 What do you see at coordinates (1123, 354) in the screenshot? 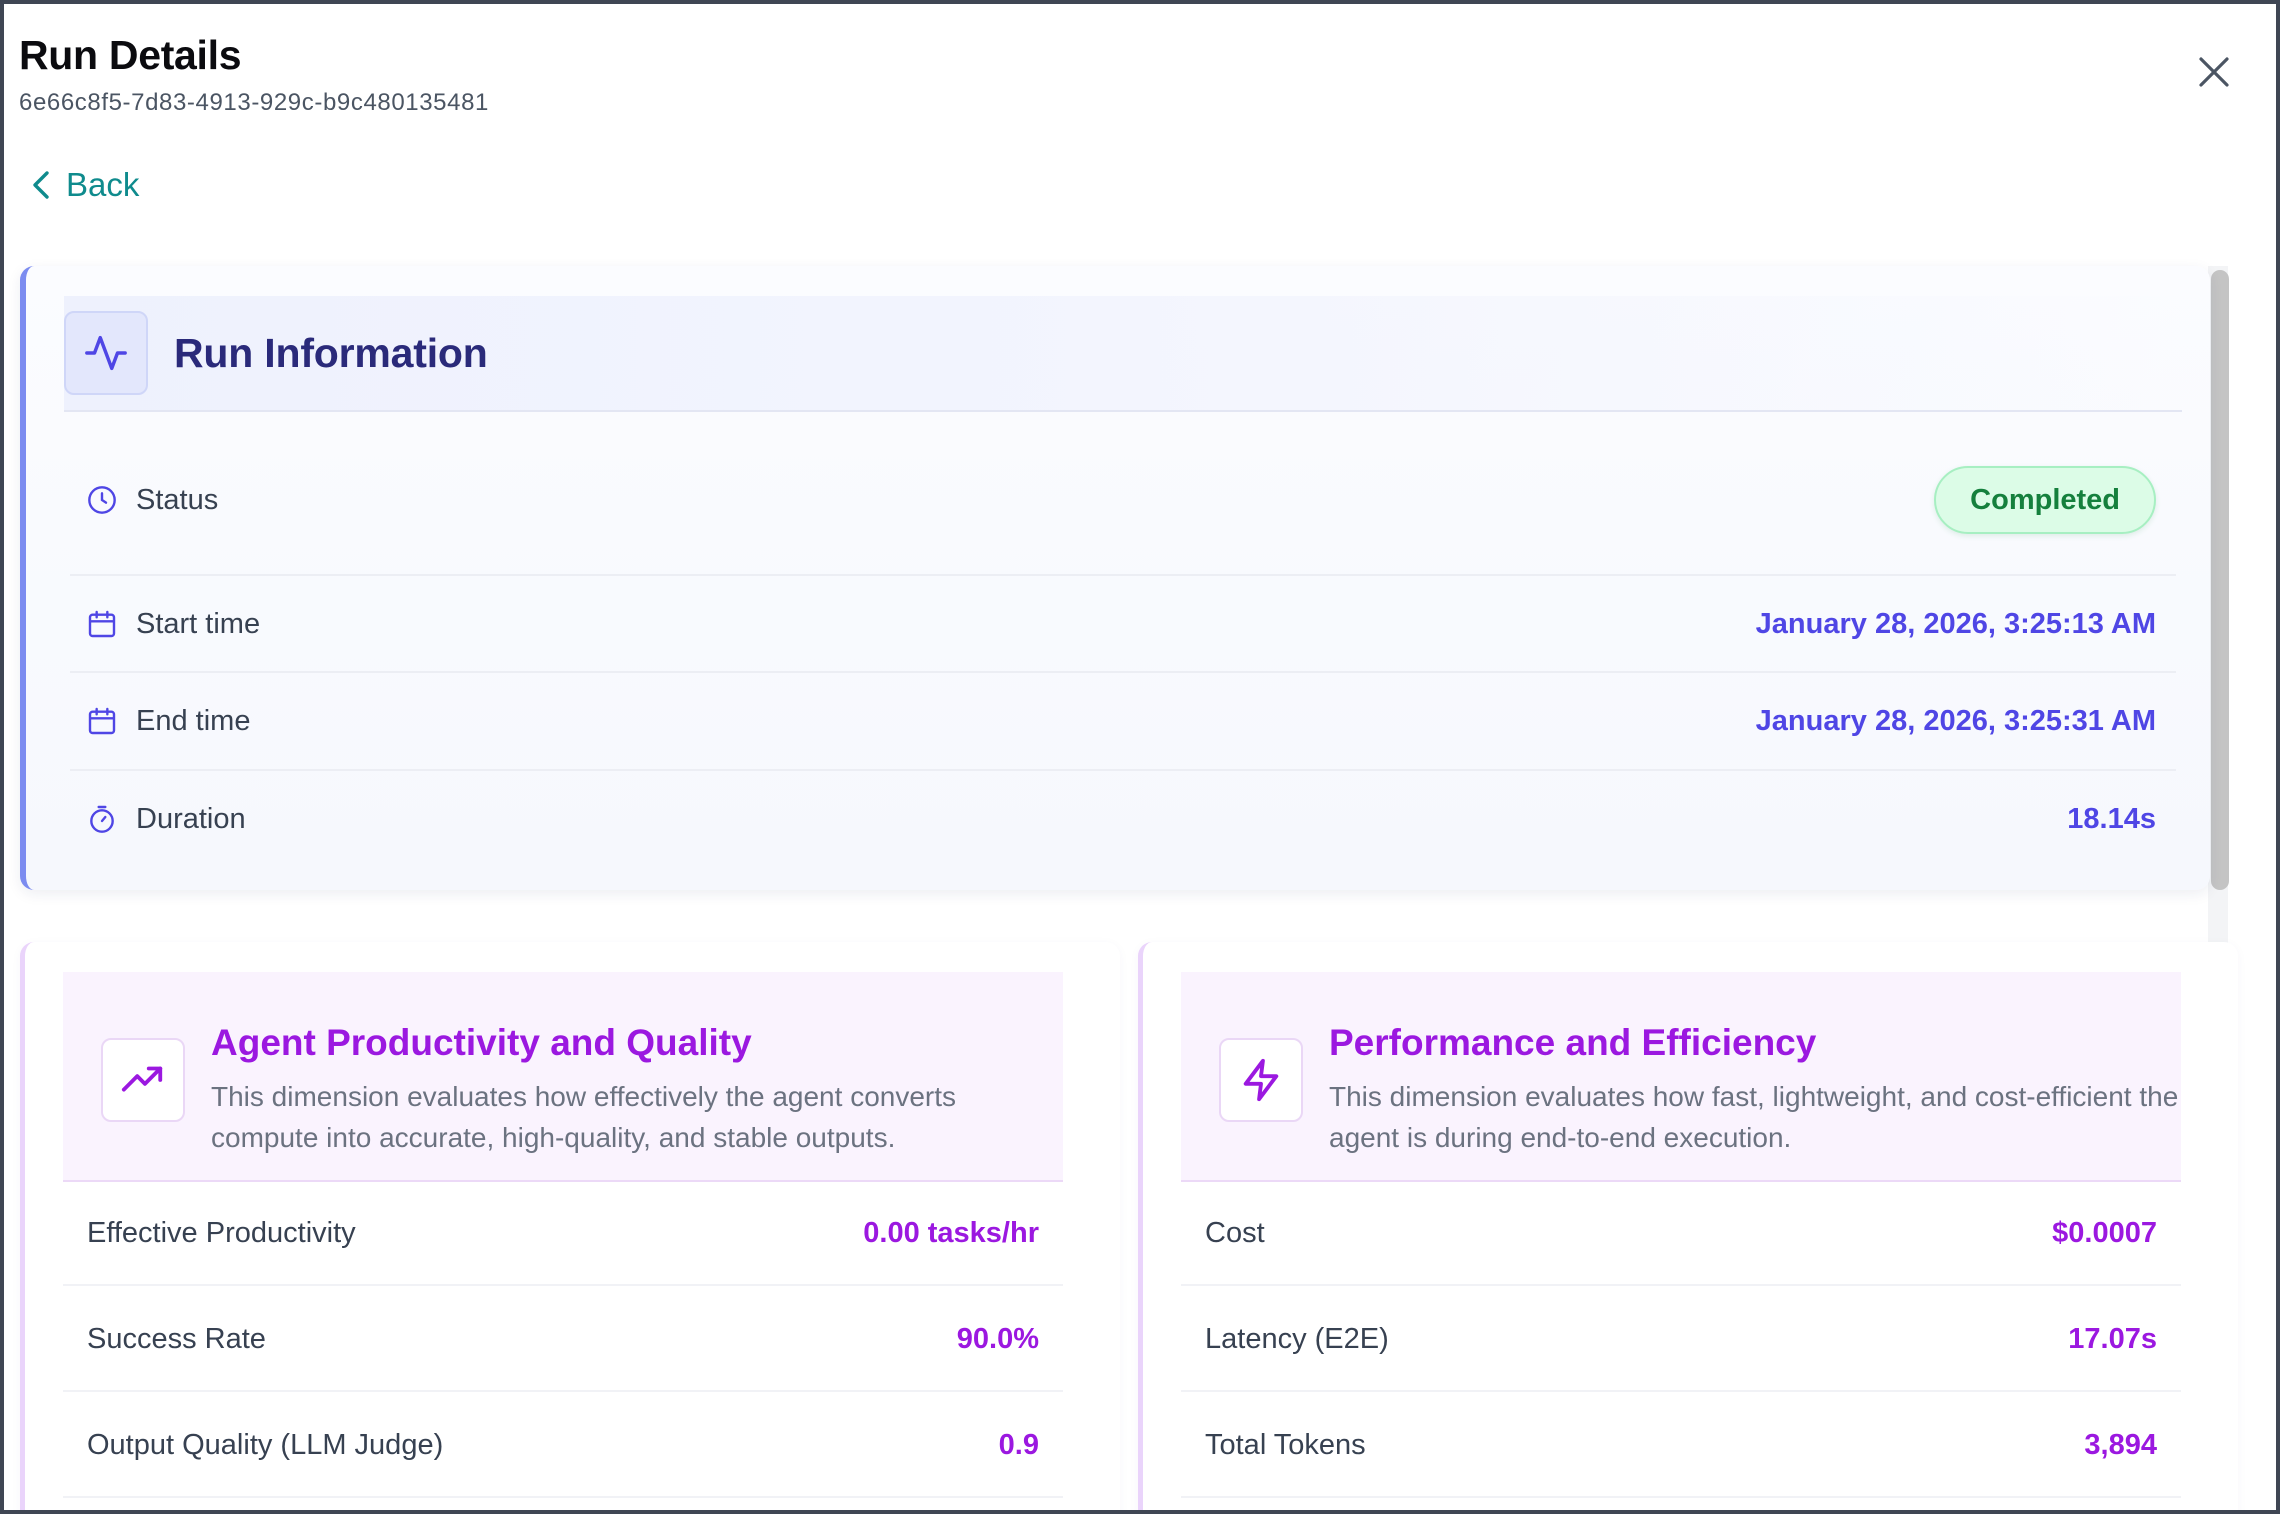
I see `run-information-header: Run Information` at bounding box center [1123, 354].